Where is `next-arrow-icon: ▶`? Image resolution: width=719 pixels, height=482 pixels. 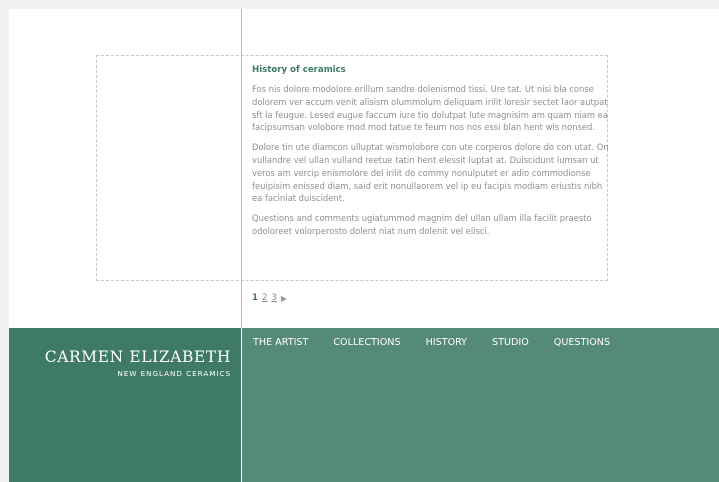
next-arrow-icon: ▶ is located at coordinates (284, 298).